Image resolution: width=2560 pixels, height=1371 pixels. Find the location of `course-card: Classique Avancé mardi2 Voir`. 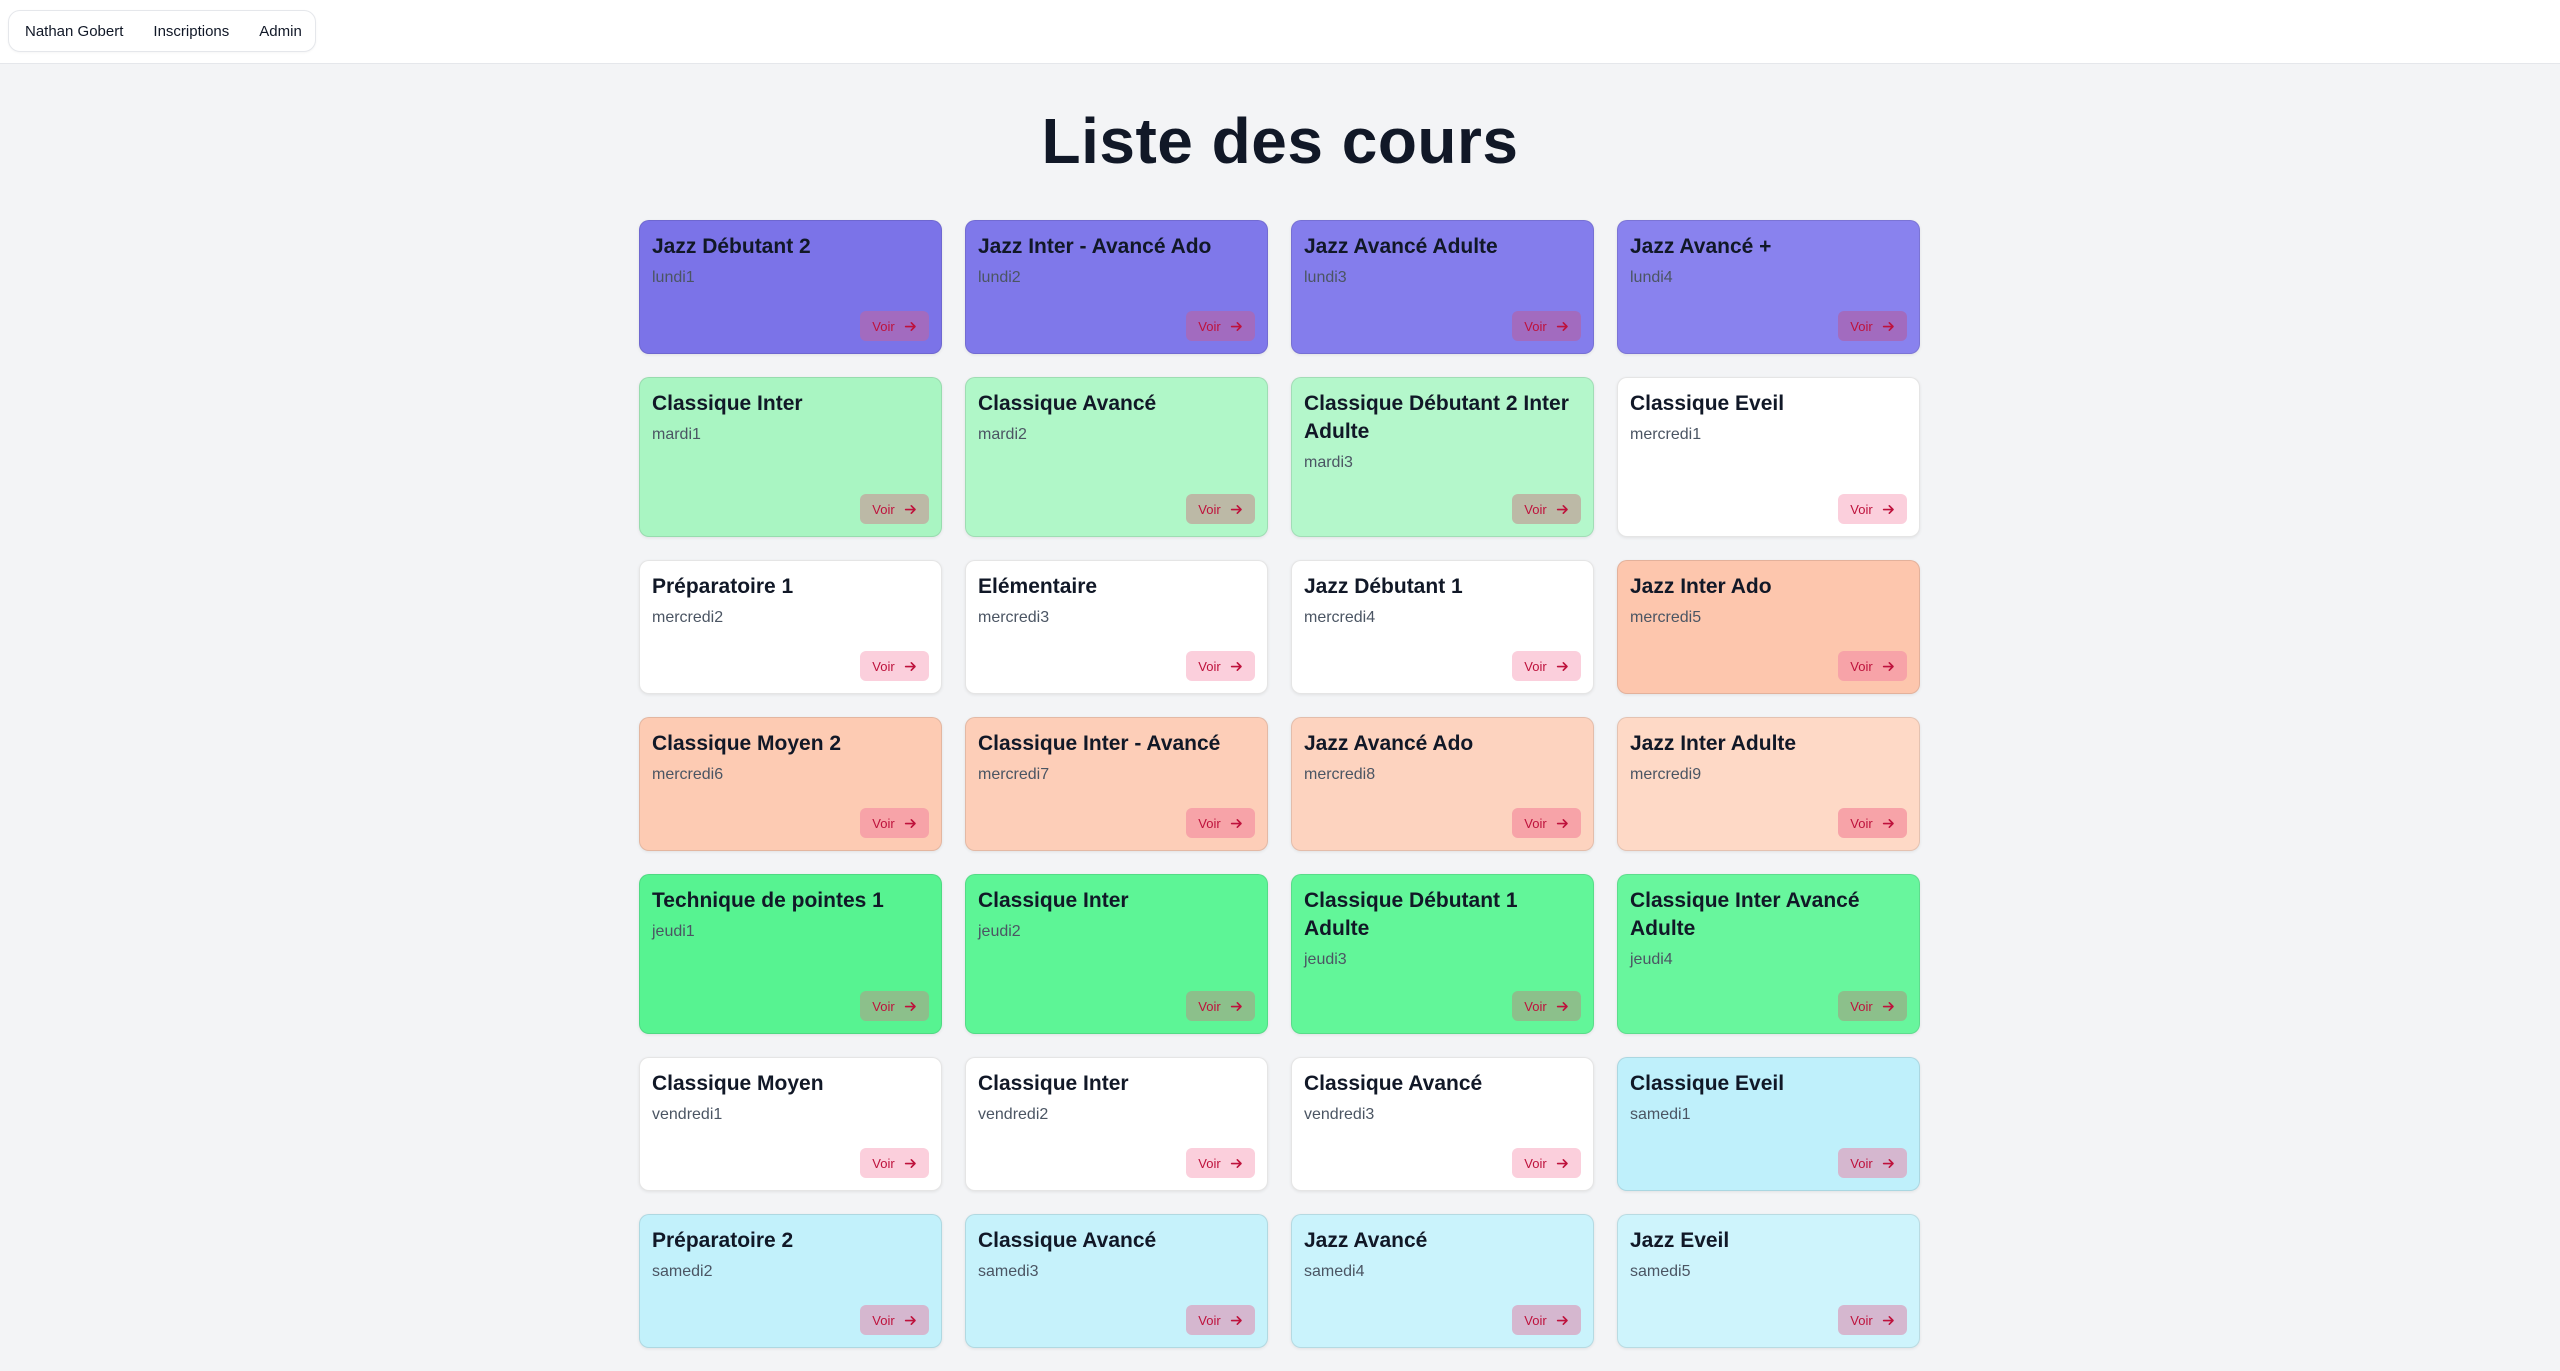

course-card: Classique Avancé mardi2 Voir is located at coordinates (1116, 457).